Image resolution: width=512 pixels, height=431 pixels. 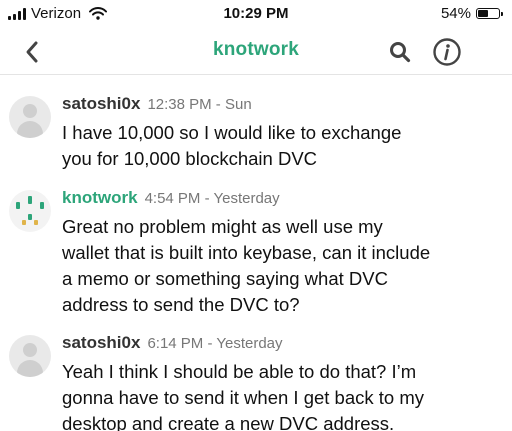 What do you see at coordinates (447, 52) in the screenshot?
I see `info-icon` at bounding box center [447, 52].